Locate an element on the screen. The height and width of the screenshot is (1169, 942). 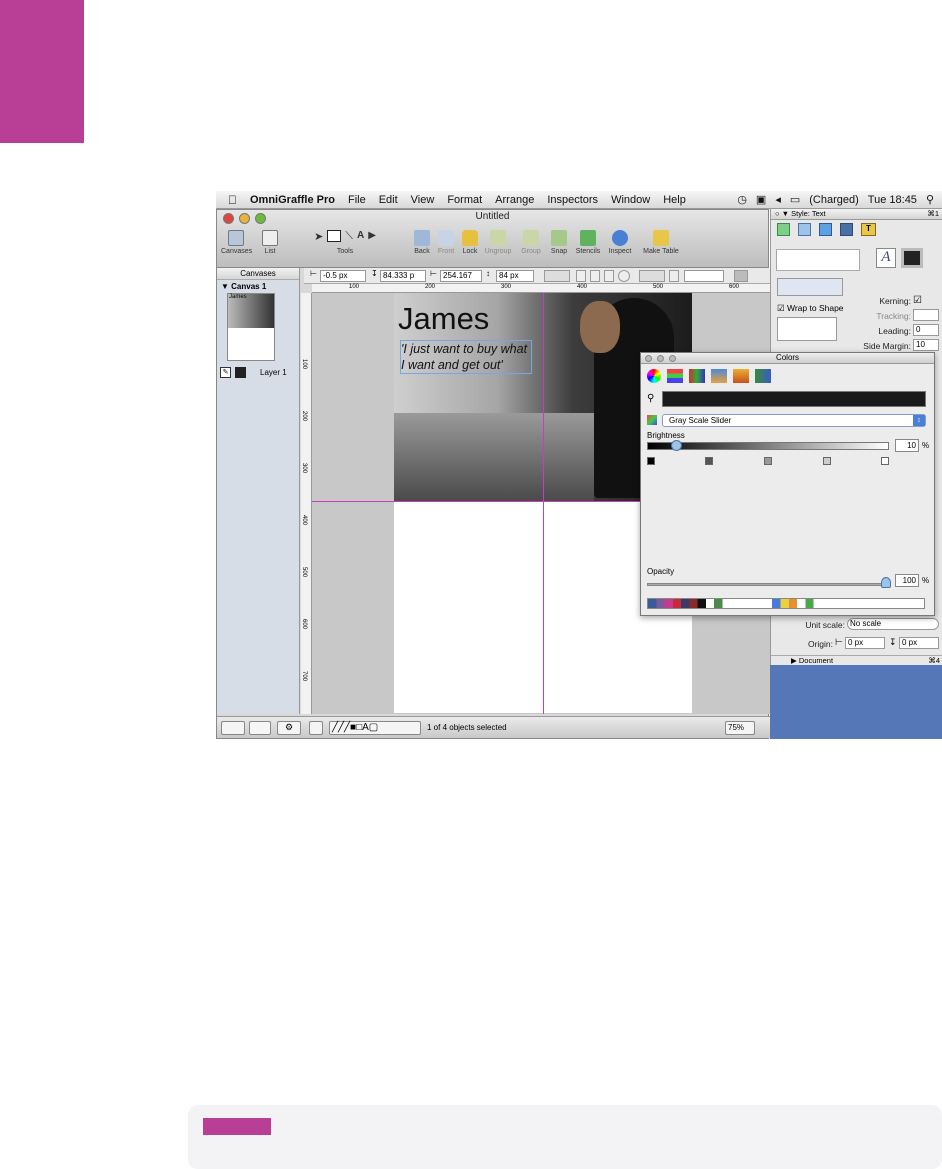
height-field: 84 px is located at coordinates (515, 276).